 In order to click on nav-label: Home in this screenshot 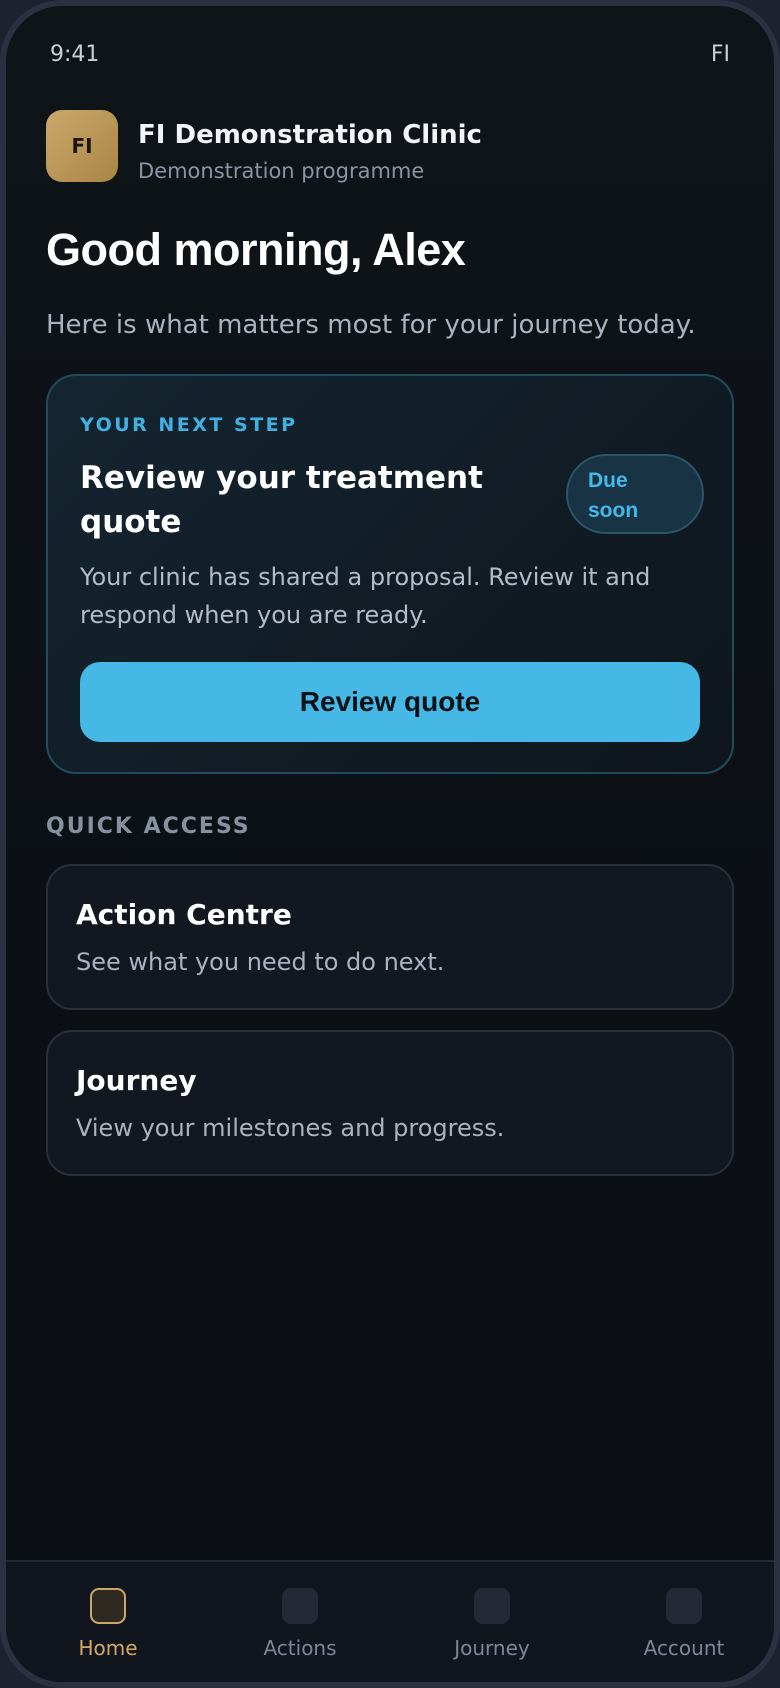, I will do `click(108, 1648)`.